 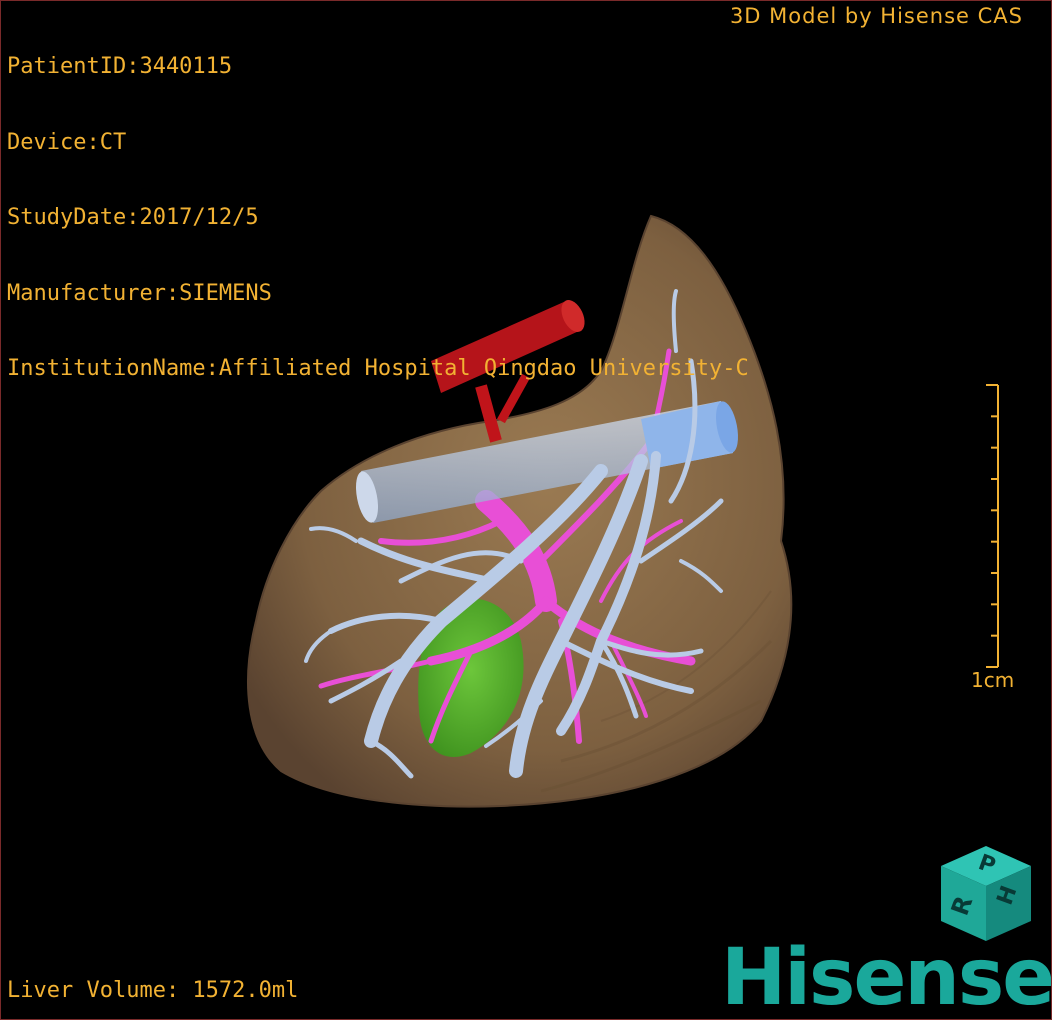 I want to click on device-text: Device:CT, so click(x=67, y=142).